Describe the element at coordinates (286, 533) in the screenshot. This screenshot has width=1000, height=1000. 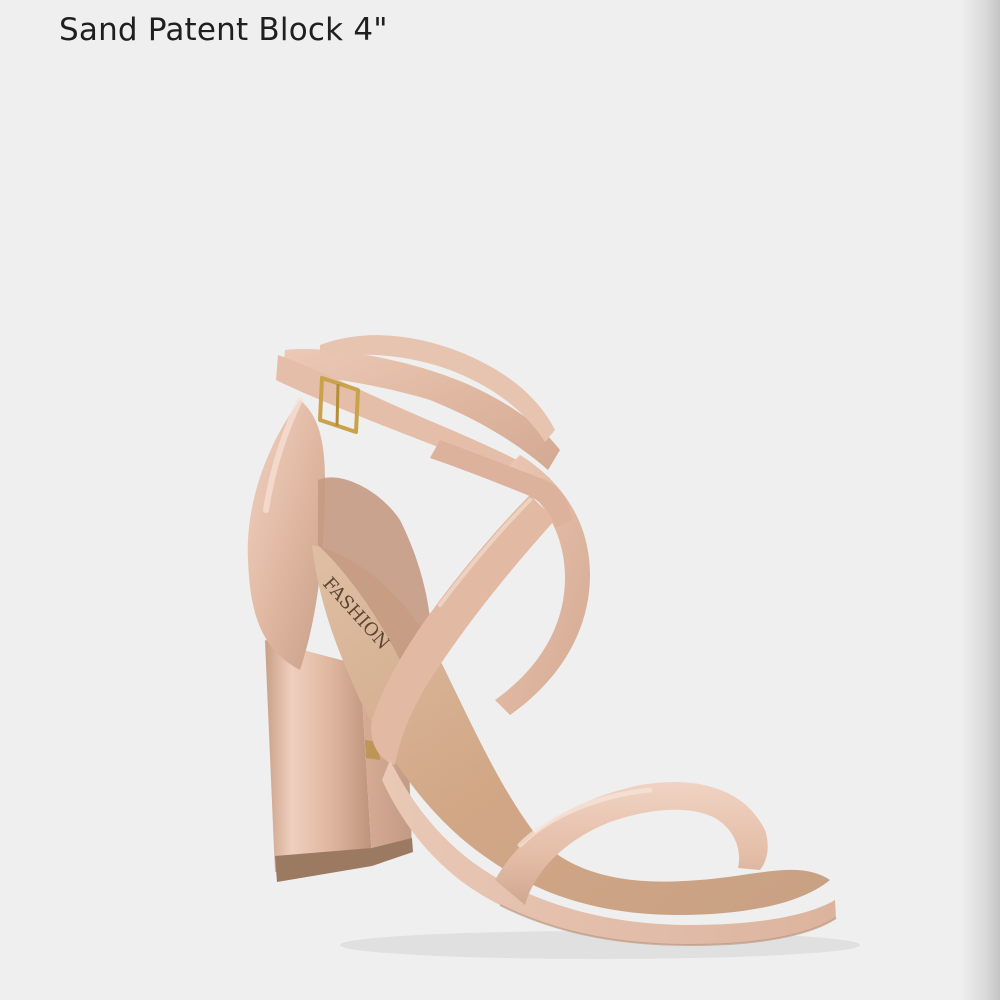
I see `heel-counter` at that location.